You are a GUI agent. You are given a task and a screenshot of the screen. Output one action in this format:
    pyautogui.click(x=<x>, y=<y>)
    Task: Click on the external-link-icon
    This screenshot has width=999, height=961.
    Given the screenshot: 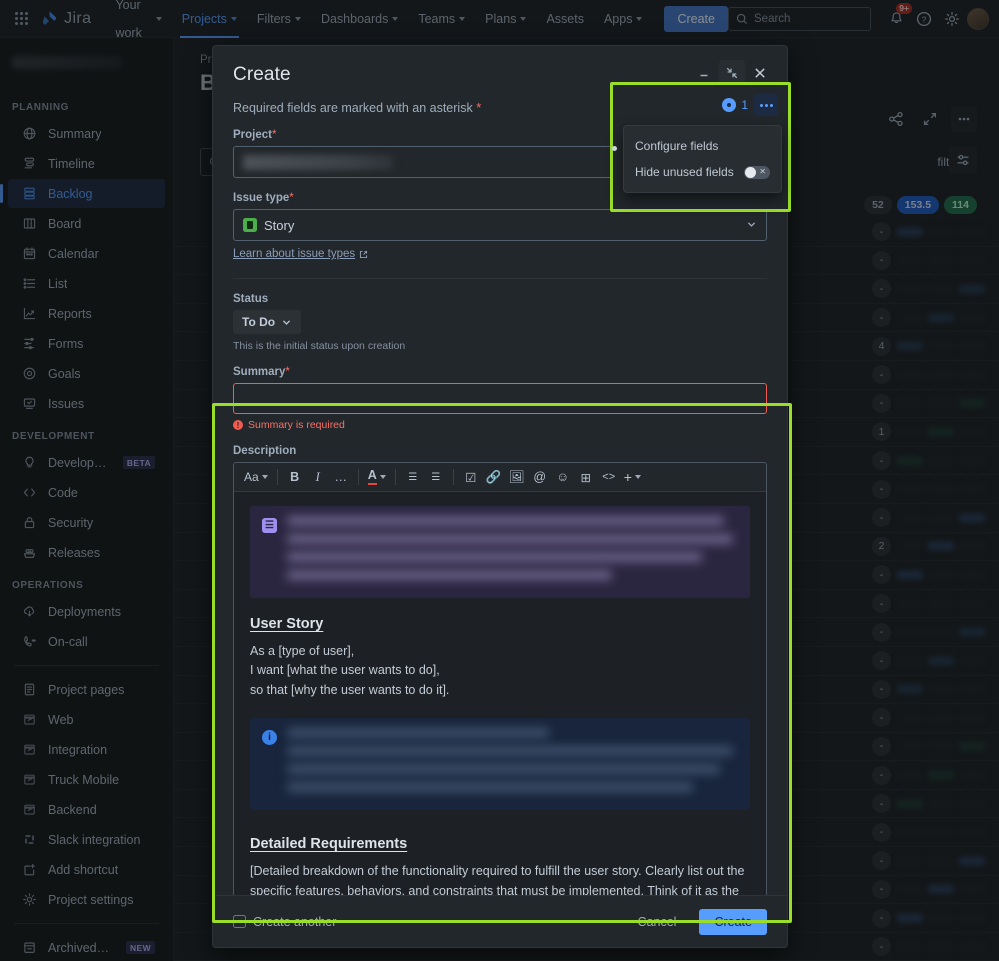 What is the action you would take?
    pyautogui.click(x=364, y=254)
    